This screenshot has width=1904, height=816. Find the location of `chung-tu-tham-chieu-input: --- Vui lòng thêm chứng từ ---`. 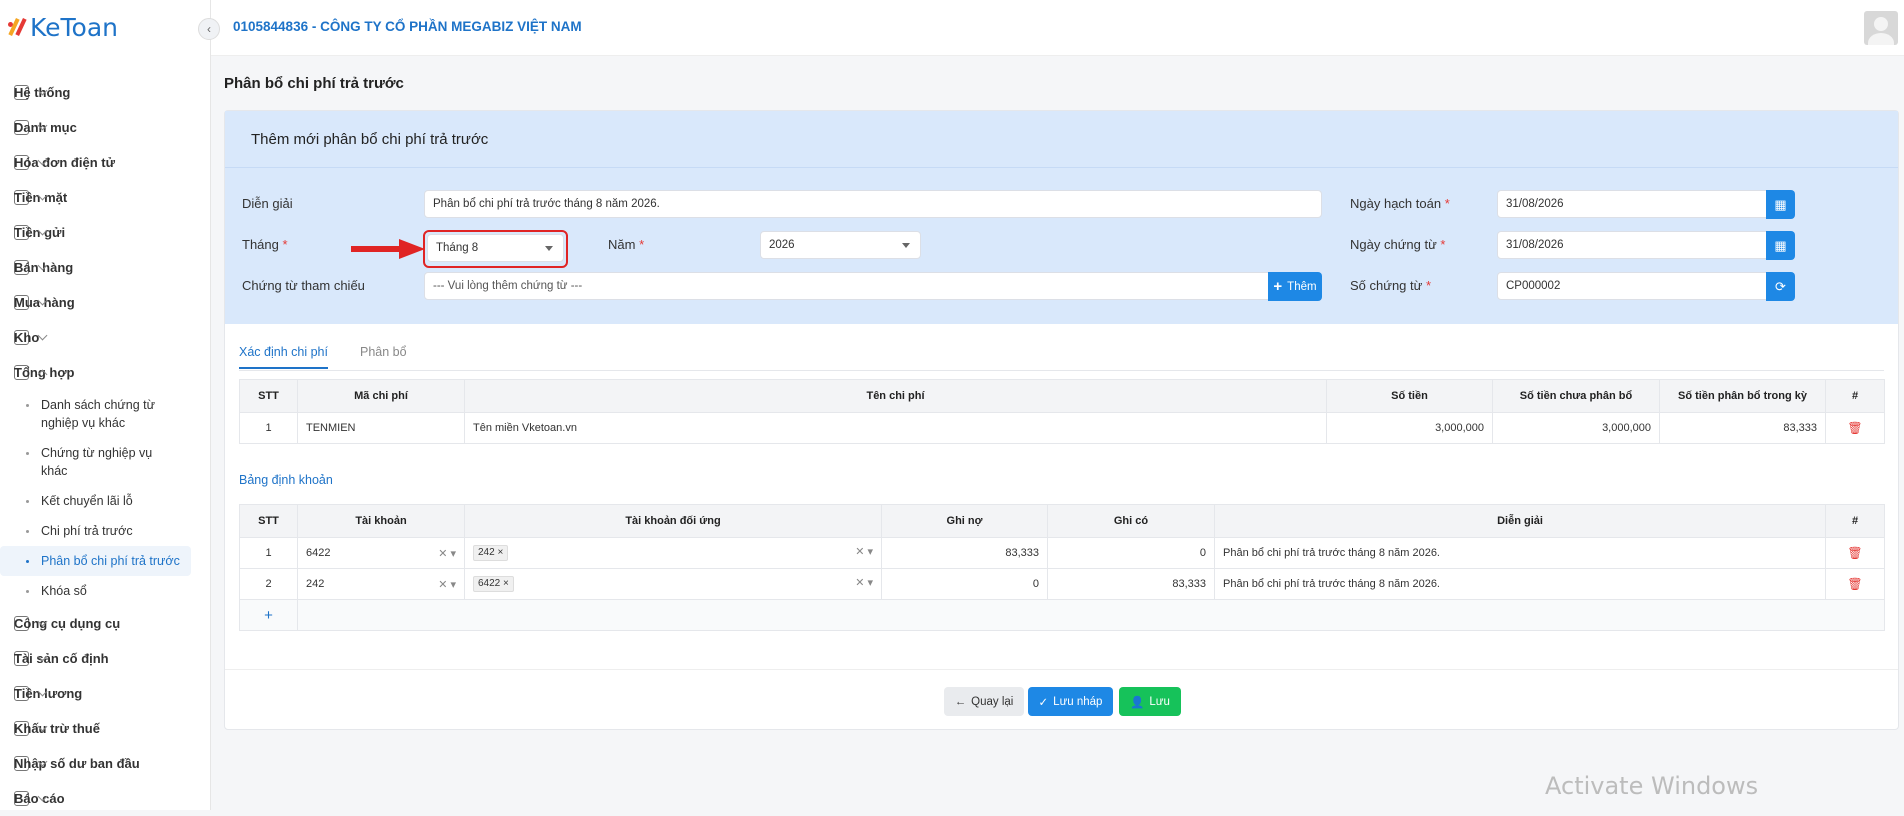

chung-tu-tham-chieu-input: --- Vui lòng thêm chứng từ --- is located at coordinates (846, 286).